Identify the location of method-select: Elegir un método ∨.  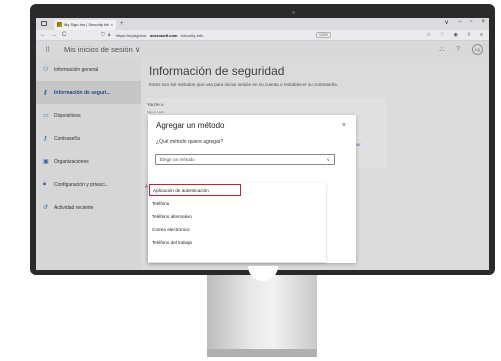
(245, 159).